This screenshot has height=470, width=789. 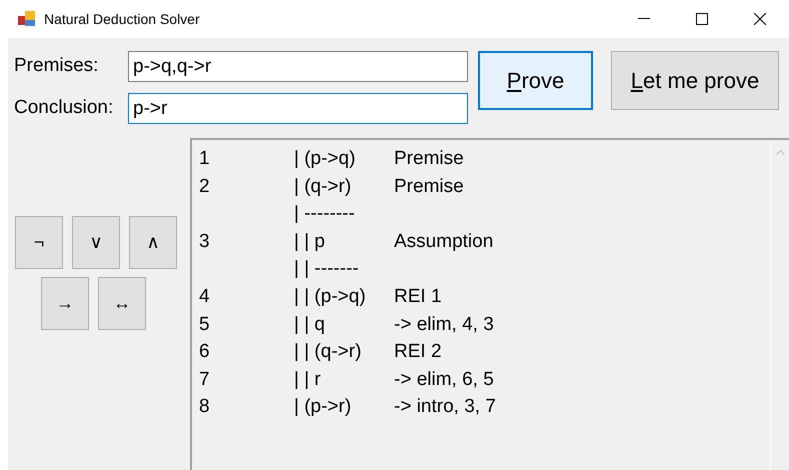 What do you see at coordinates (310, 242) in the screenshot?
I see `proof-formula: | | p` at bounding box center [310, 242].